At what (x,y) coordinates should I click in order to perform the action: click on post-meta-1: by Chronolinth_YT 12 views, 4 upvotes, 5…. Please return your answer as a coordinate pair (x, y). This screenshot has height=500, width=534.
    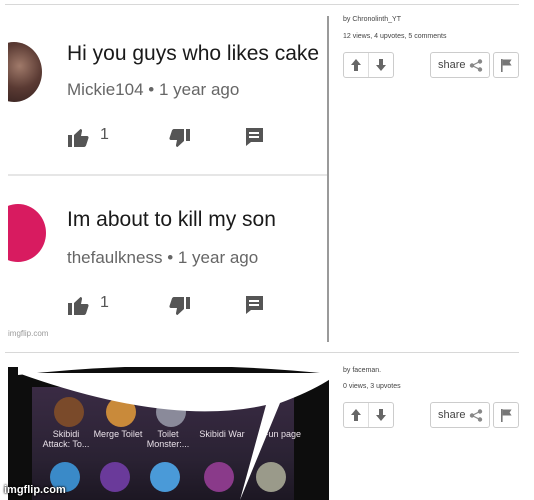
    Looking at the image, I should click on (433, 47).